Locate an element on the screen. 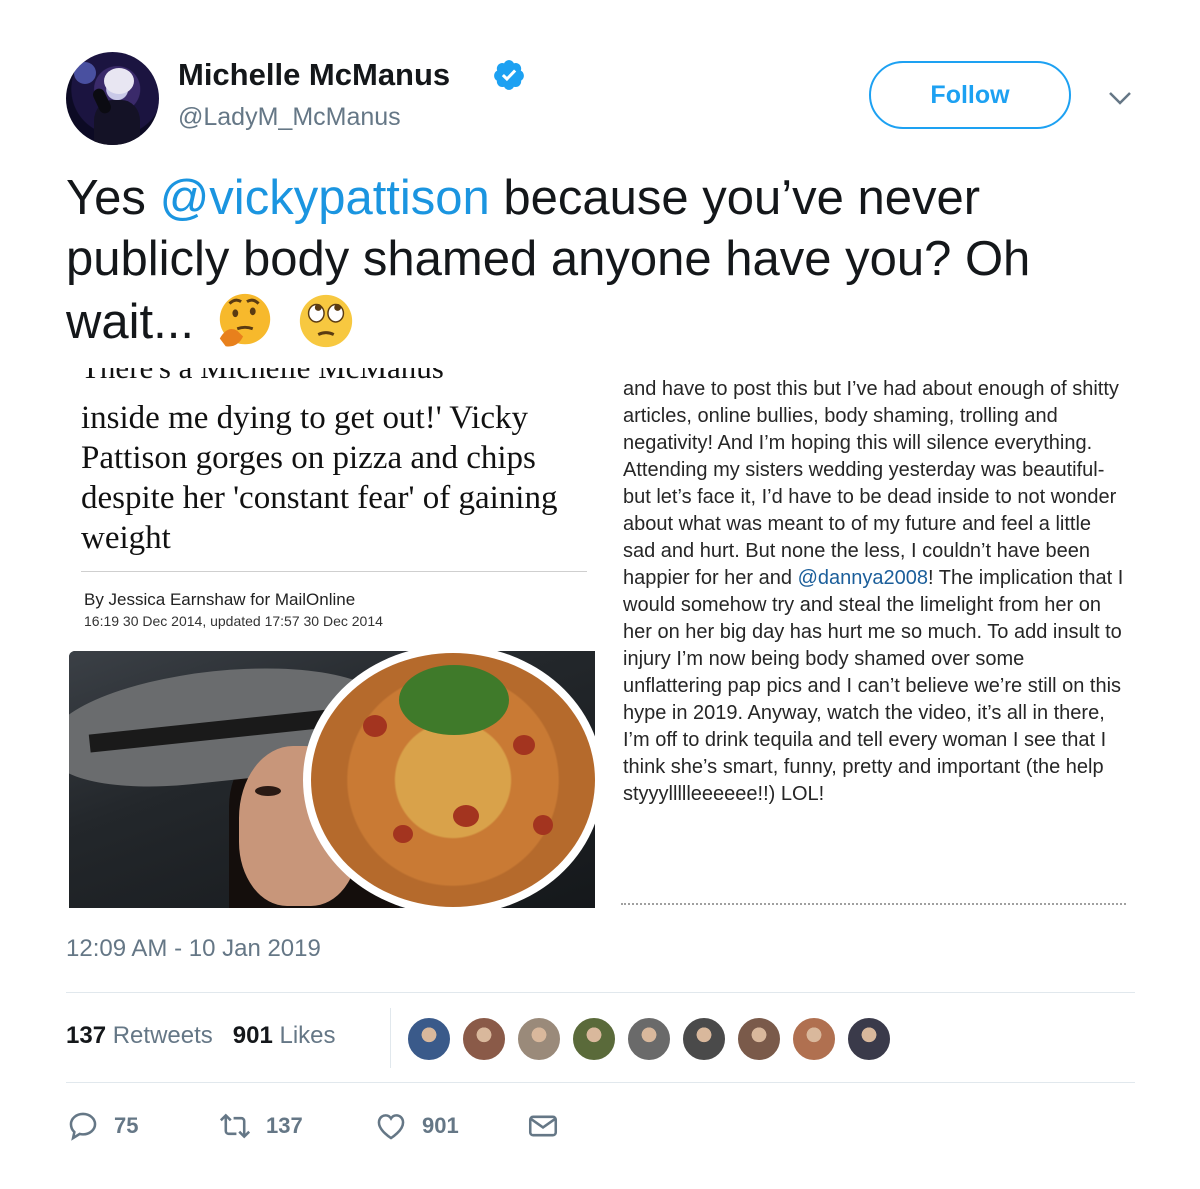 The height and width of the screenshot is (1189, 1200). caption-mention: @dannya2008 is located at coordinates (862, 578).